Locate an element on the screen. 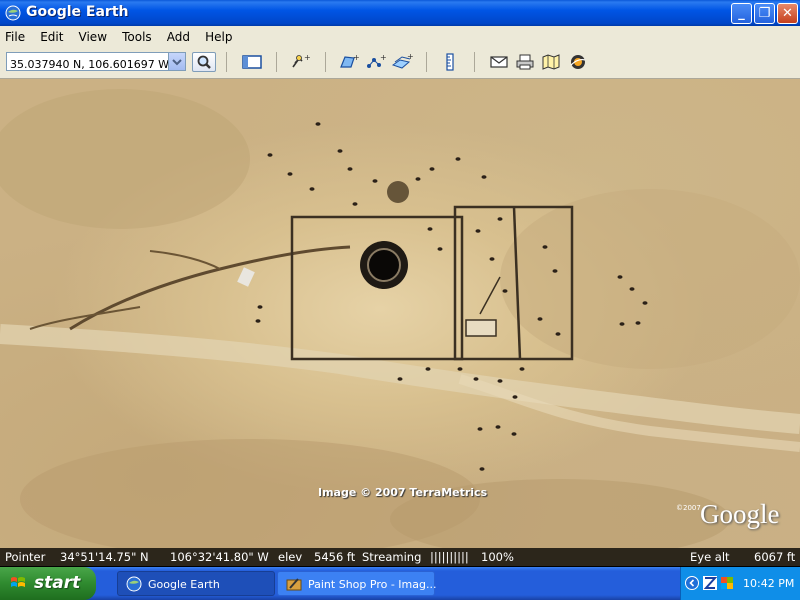  start-button: start is located at coordinates (48, 583).